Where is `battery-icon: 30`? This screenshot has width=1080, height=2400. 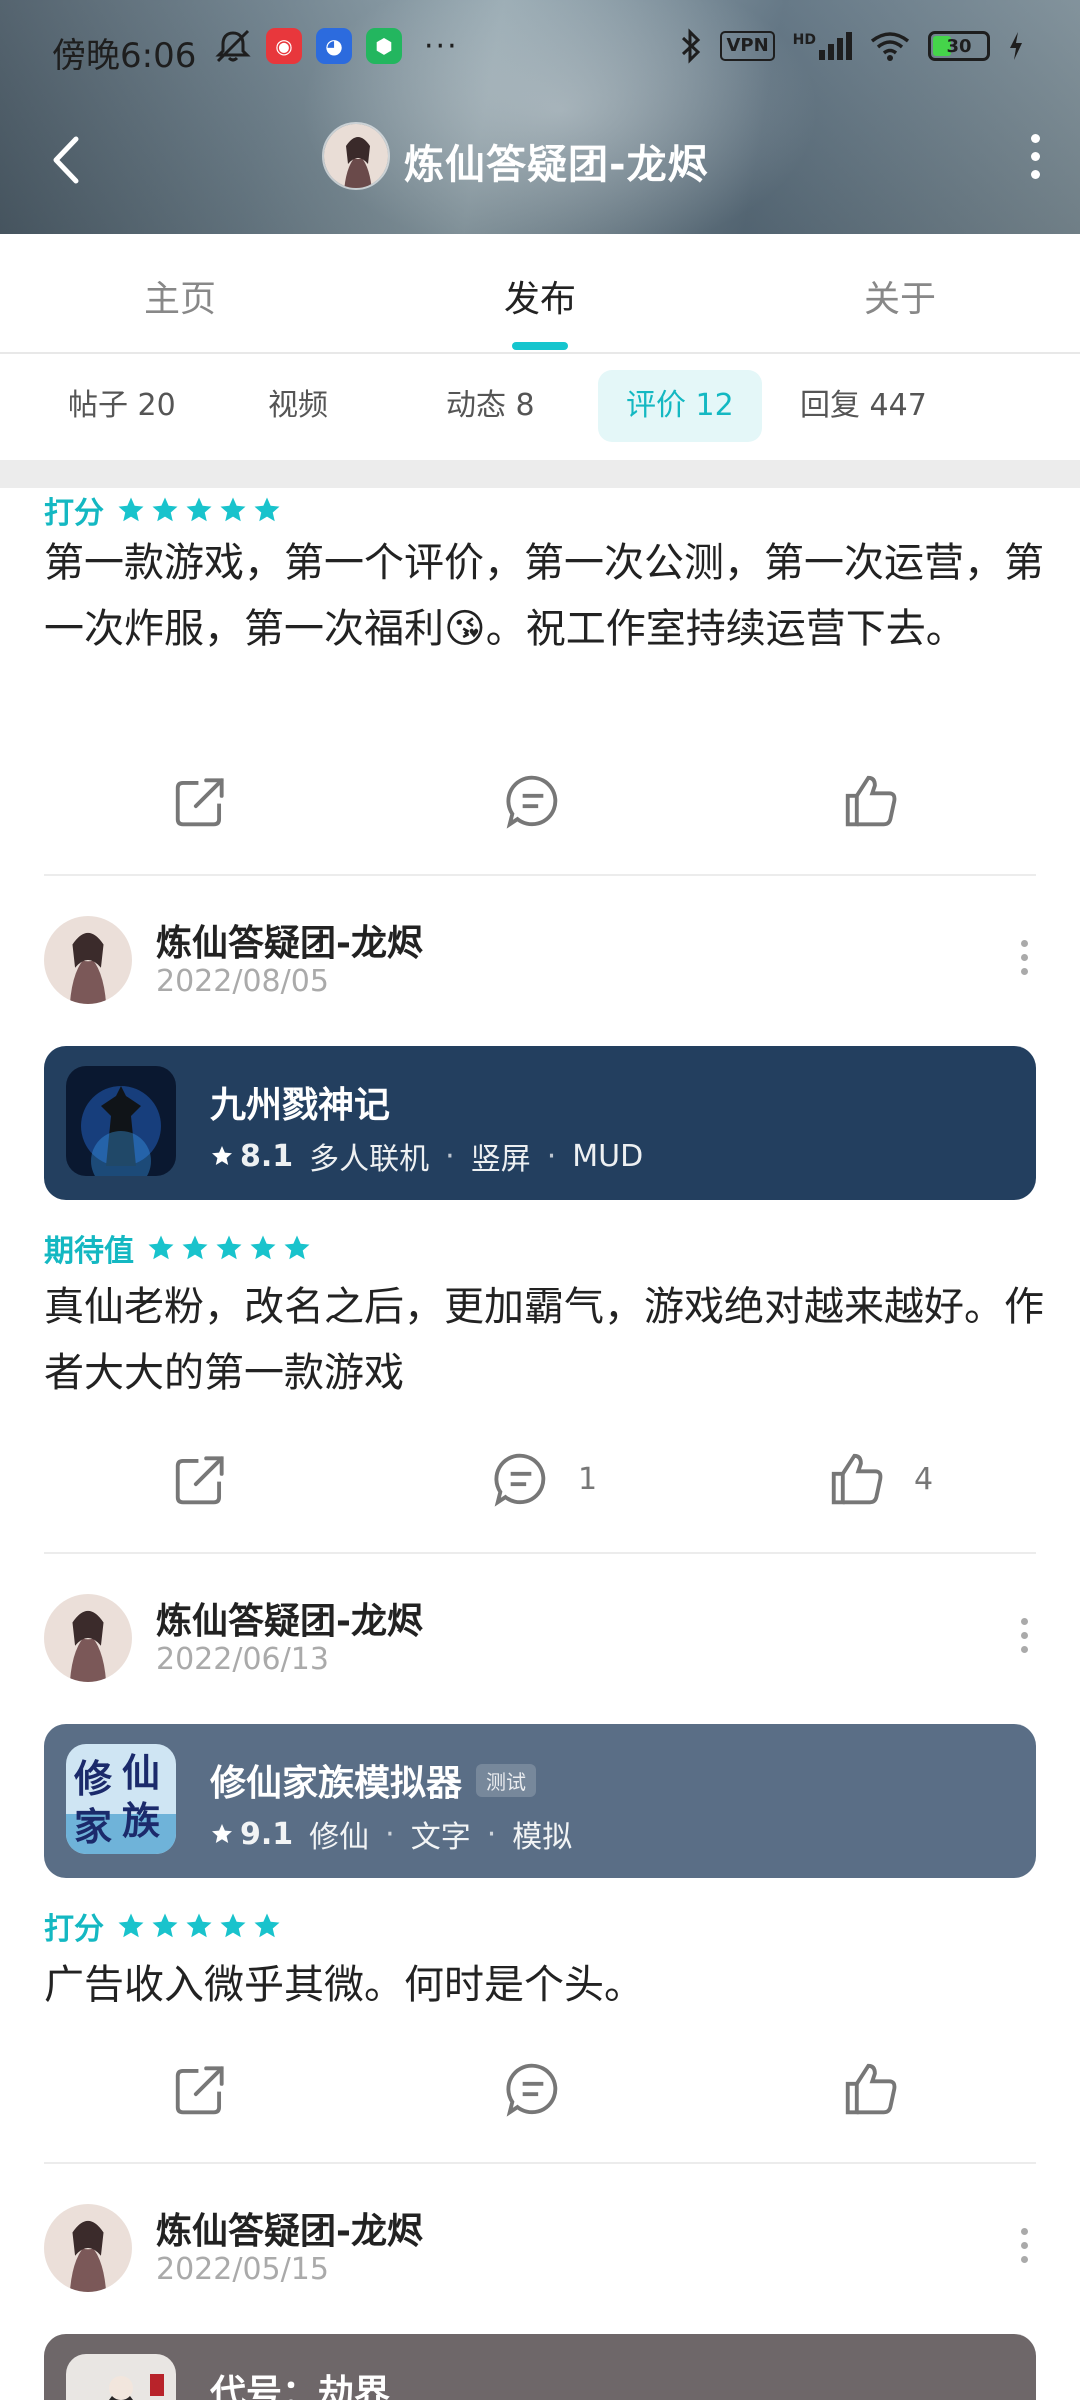
battery-icon: 30 is located at coordinates (959, 46).